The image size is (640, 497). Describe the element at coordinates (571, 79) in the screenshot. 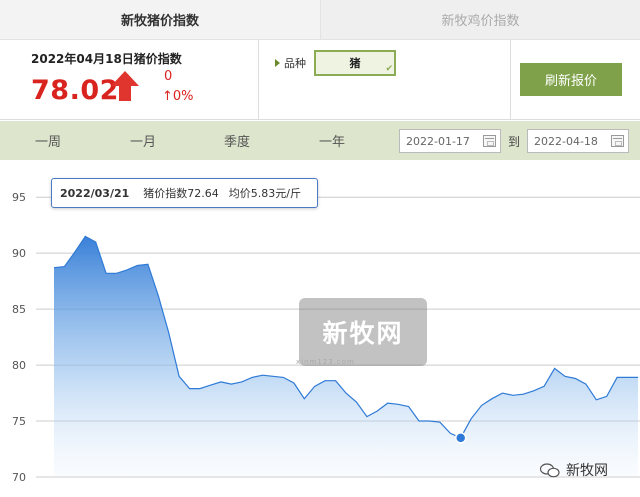

I see `refresh-price-button: 刷新报价` at that location.